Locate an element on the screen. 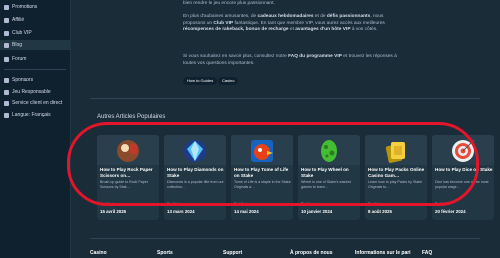 This screenshot has width=500, height=258. sidebar-divider is located at coordinates (35, 69).